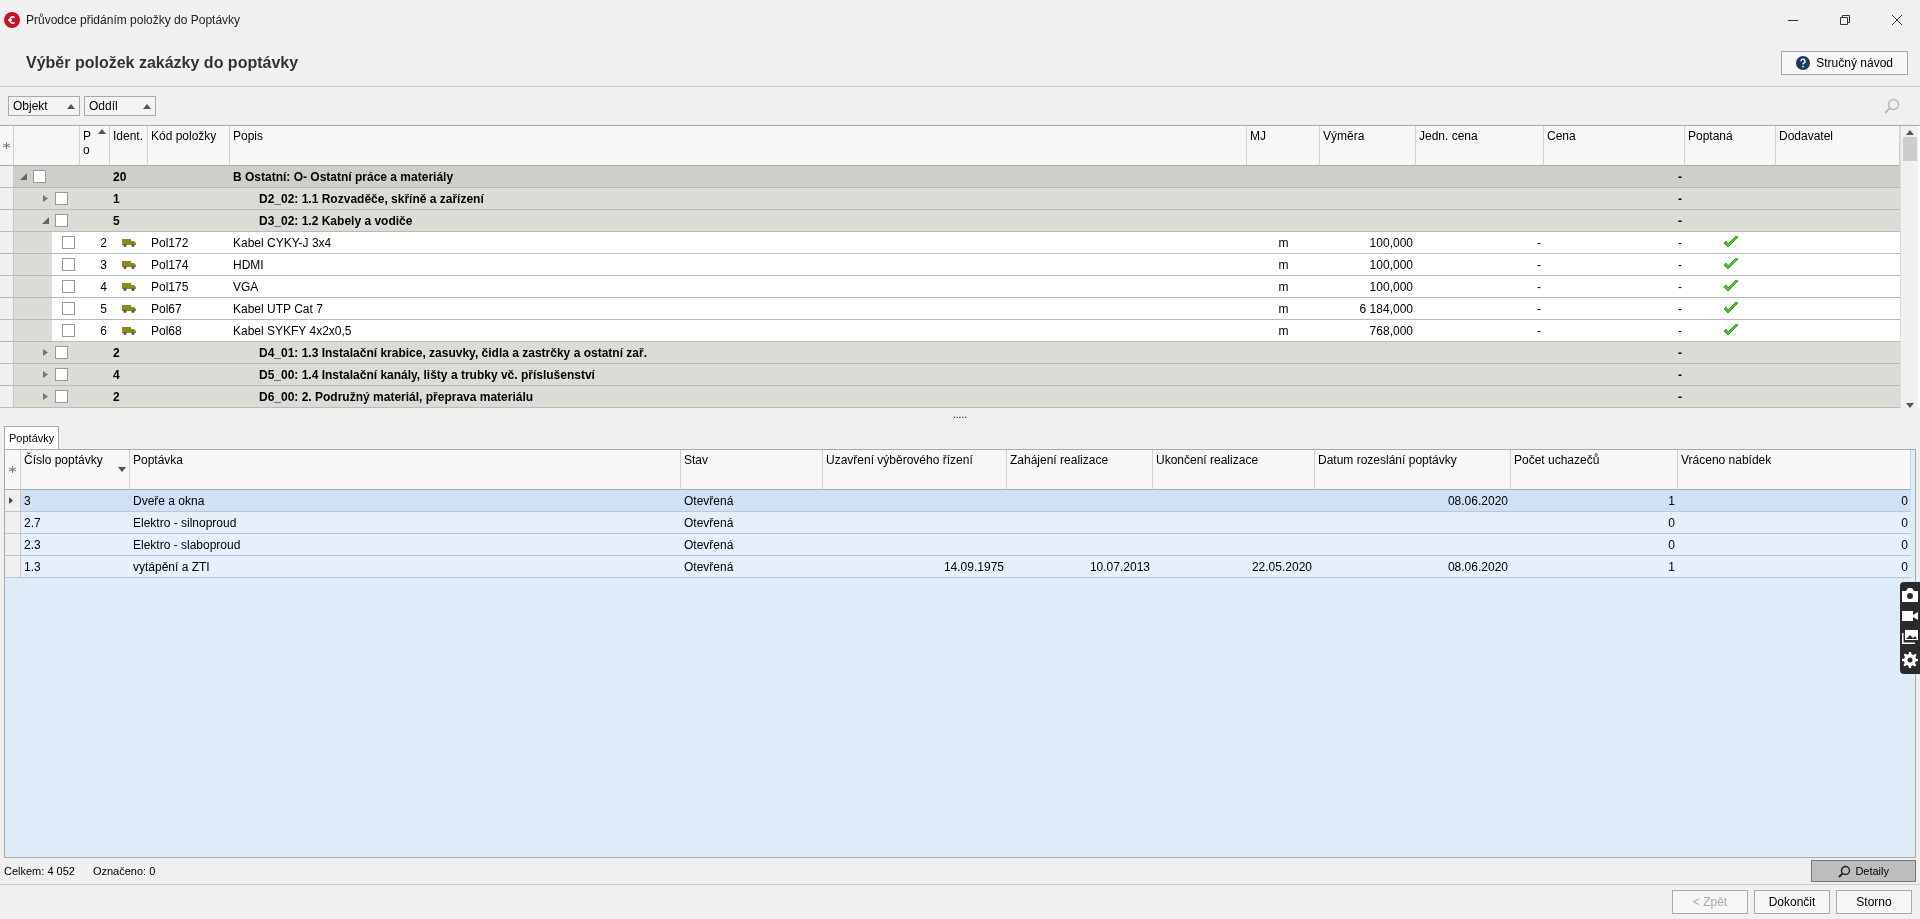  What do you see at coordinates (405, 523) in the screenshot?
I see `table-cell: Elektro - silnoproud` at bounding box center [405, 523].